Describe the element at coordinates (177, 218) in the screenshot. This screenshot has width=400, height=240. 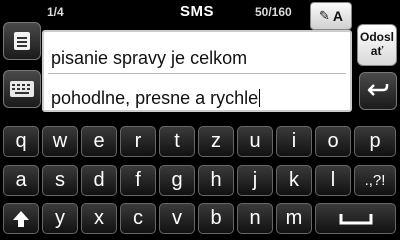
I see `key-v: v` at that location.